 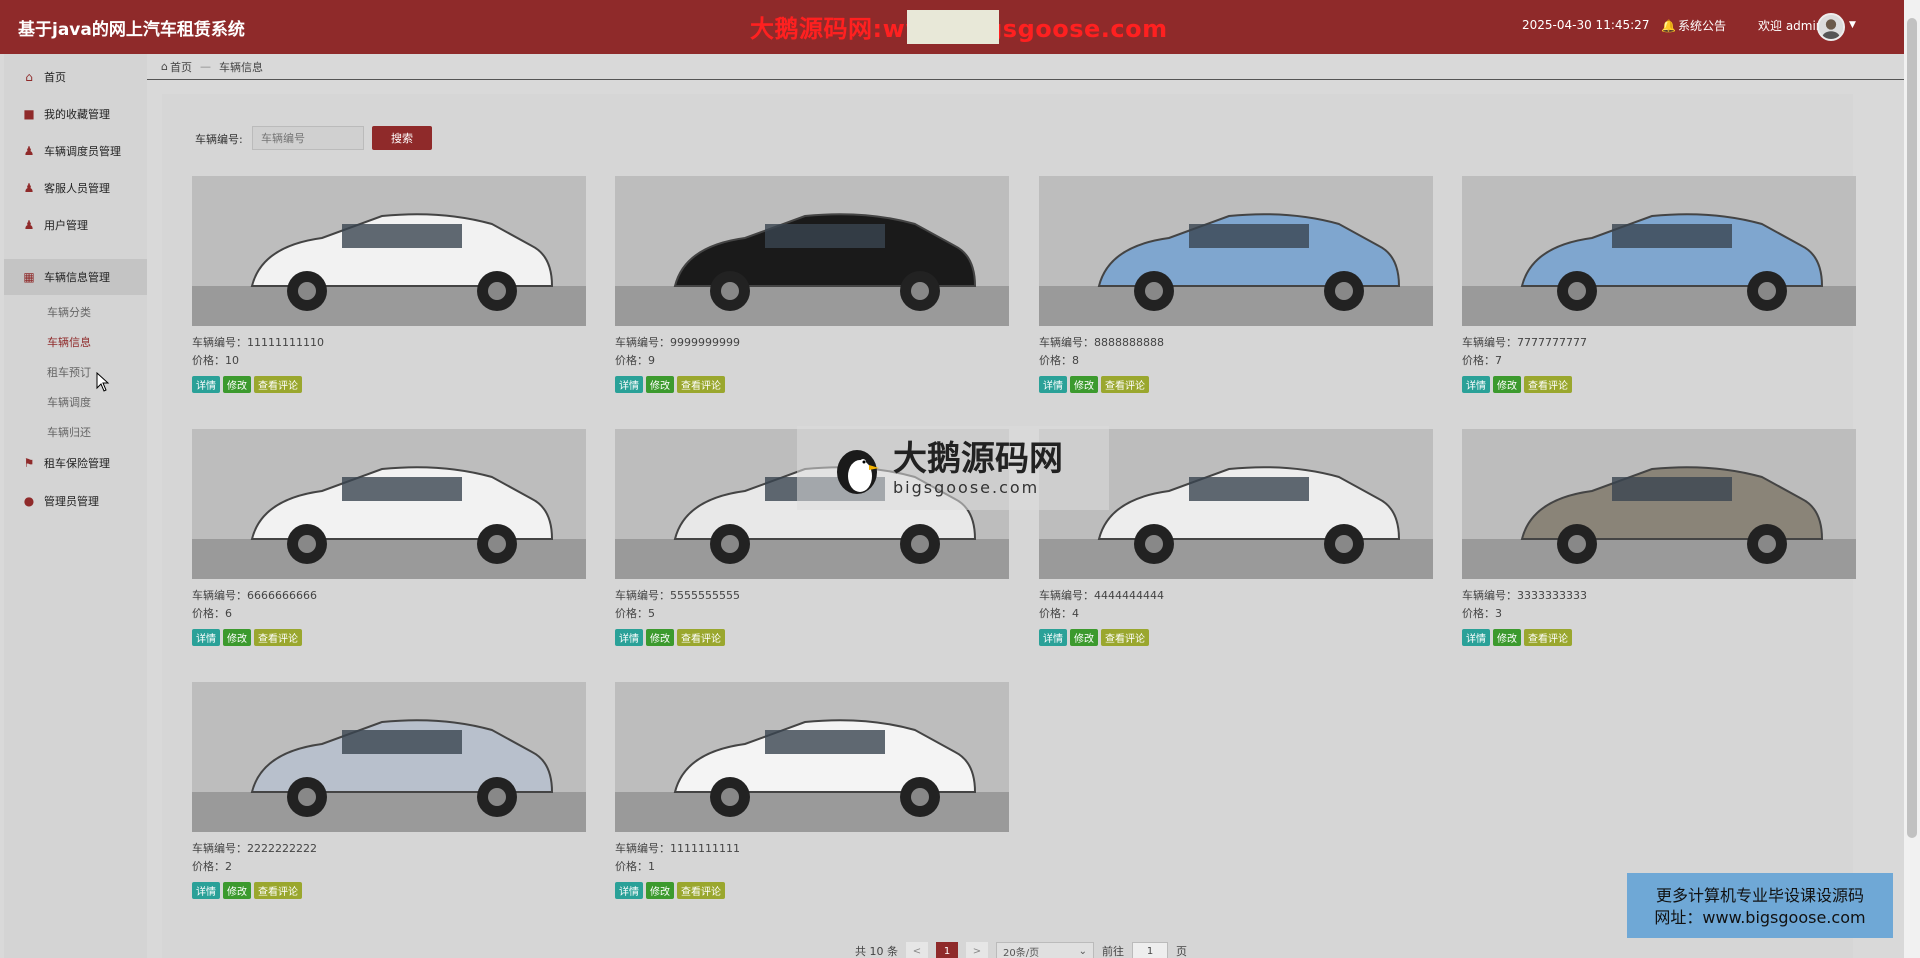 I want to click on vehicle-price: 价格：2, so click(x=212, y=866).